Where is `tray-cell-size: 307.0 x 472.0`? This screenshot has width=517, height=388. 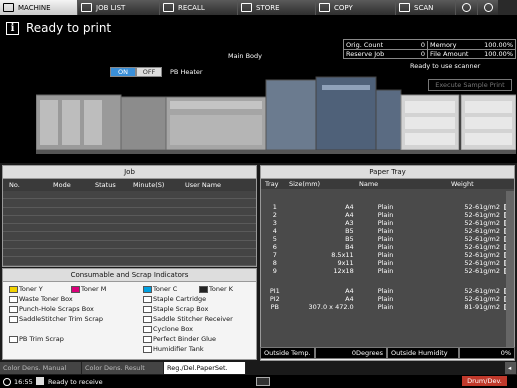 tray-cell-size: 307.0 x 472.0 is located at coordinates (331, 307).